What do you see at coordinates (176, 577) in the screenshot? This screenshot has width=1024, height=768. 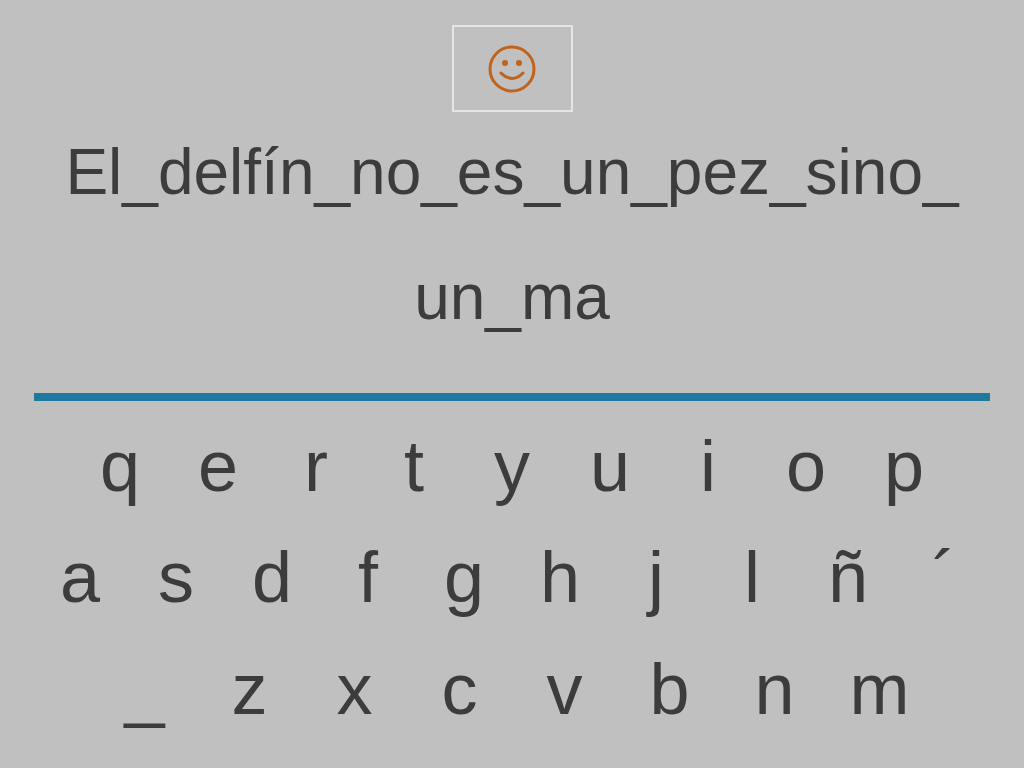 I see `letter-key: s` at bounding box center [176, 577].